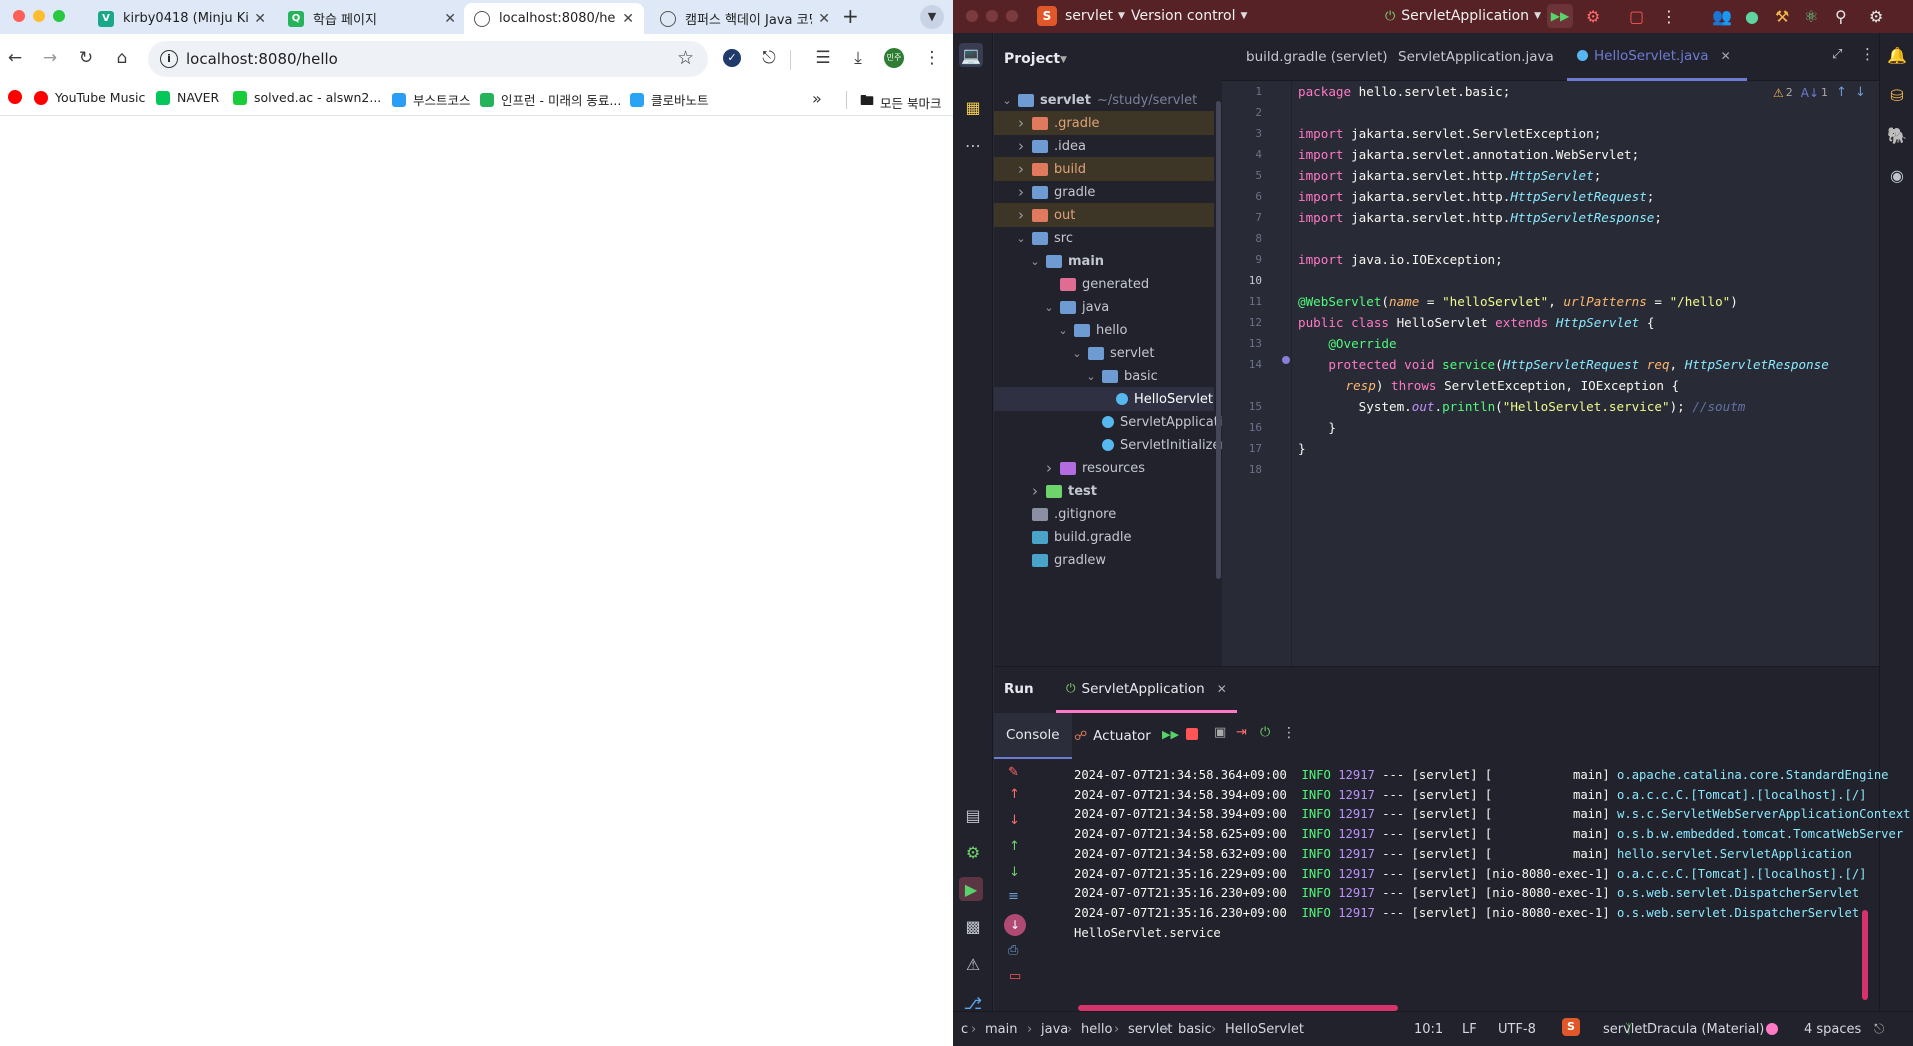 This screenshot has width=1913, height=1046. What do you see at coordinates (1264, 1029) in the screenshot?
I see `breadcrumb-item: HelloServlet` at bounding box center [1264, 1029].